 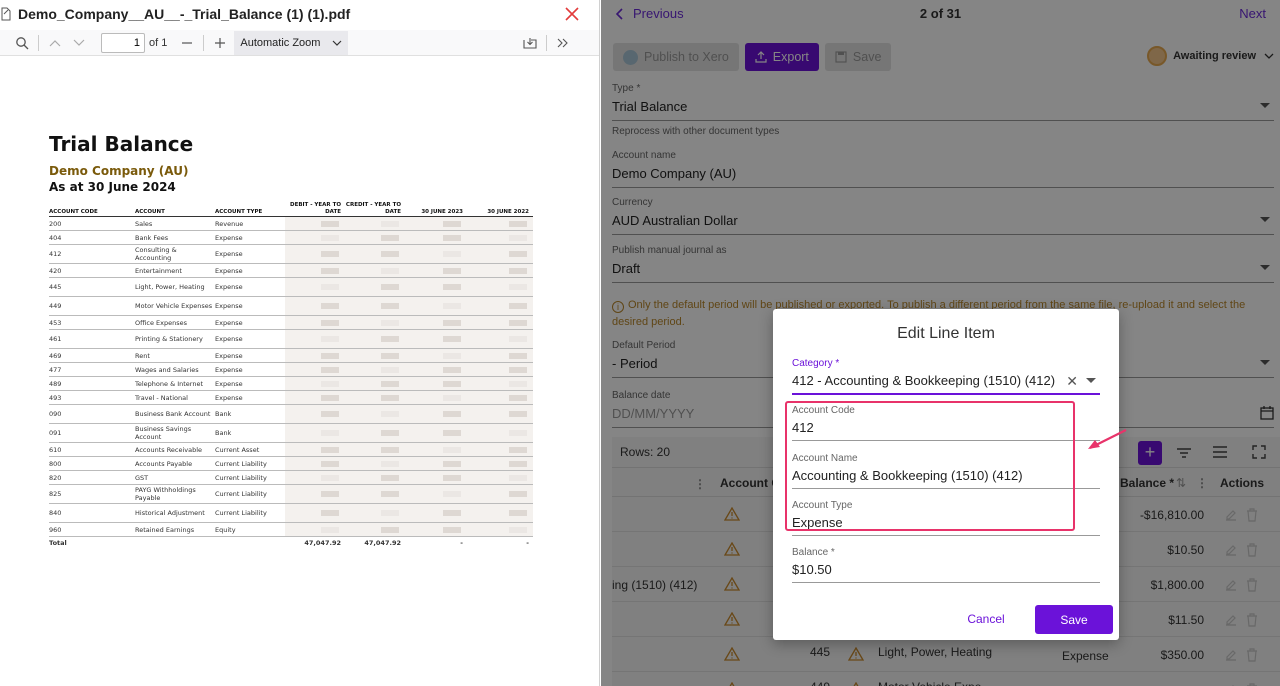 What do you see at coordinates (92, 494) in the screenshot?
I see `cell-code: 825` at bounding box center [92, 494].